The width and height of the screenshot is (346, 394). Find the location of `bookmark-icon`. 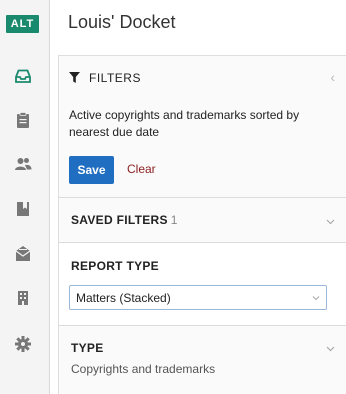

bookmark-icon is located at coordinates (23, 209).